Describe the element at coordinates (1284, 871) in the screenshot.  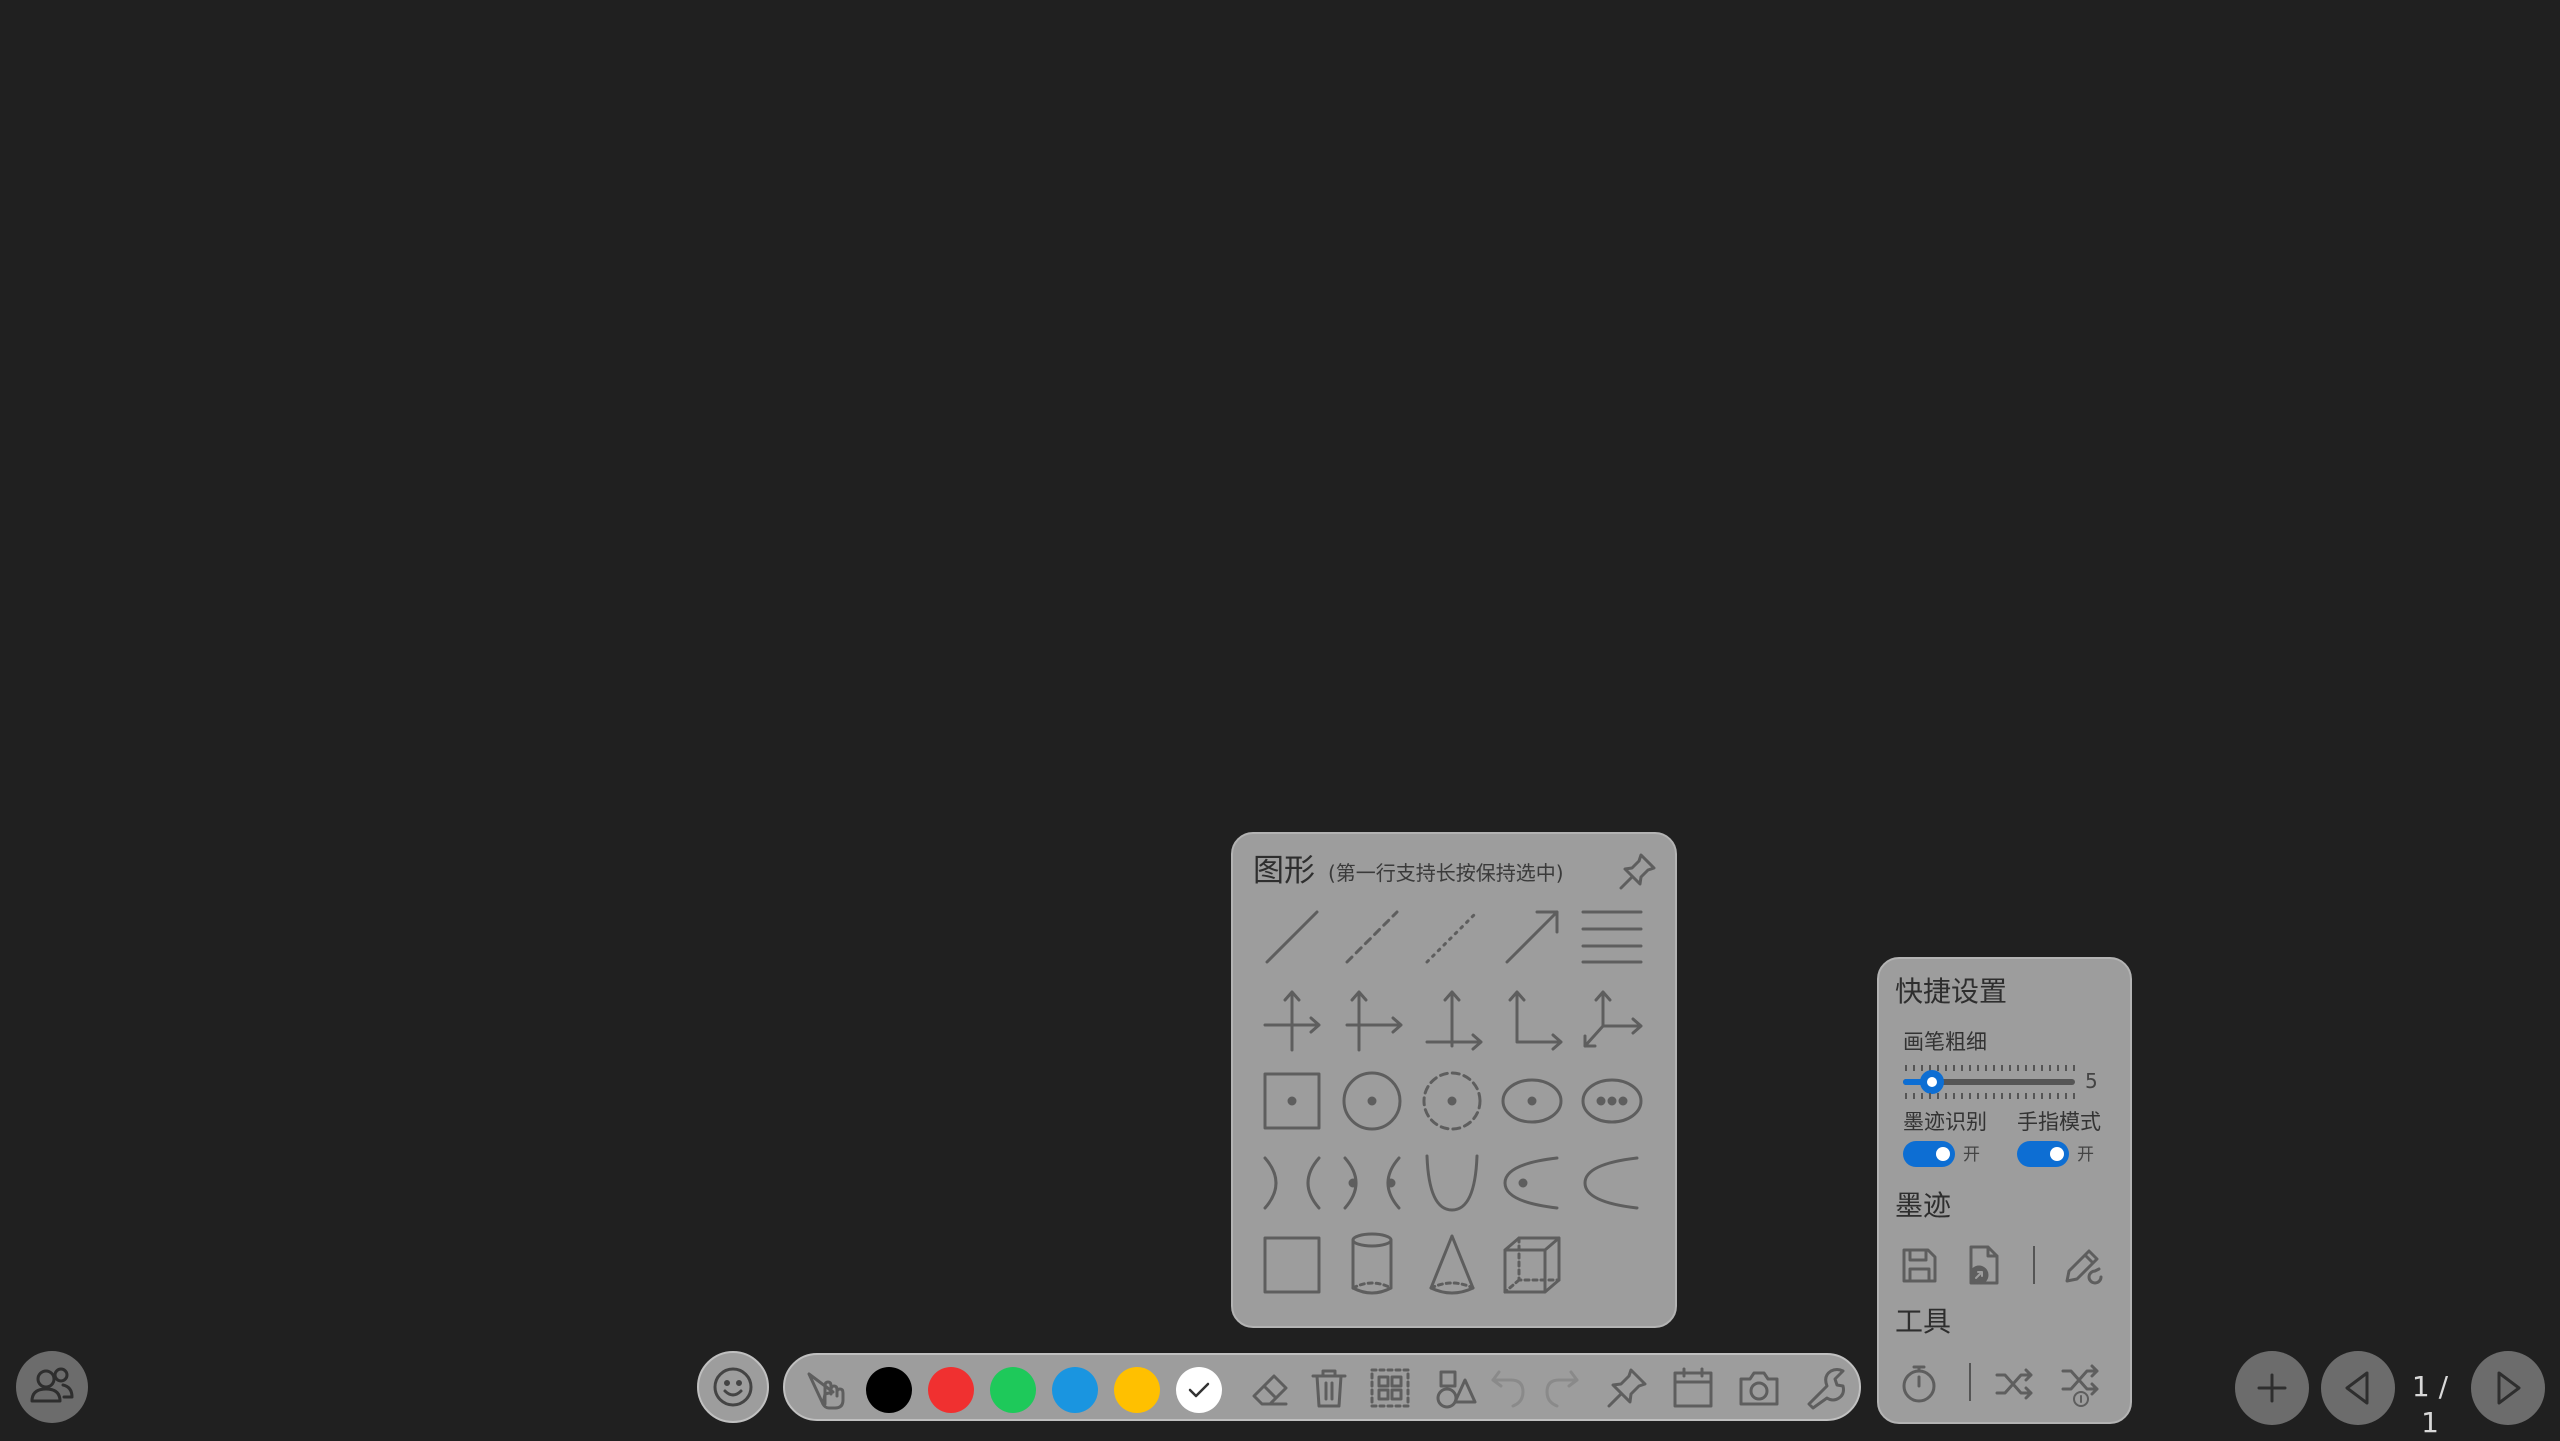
I see `shapes-panel-title: 图形` at that location.